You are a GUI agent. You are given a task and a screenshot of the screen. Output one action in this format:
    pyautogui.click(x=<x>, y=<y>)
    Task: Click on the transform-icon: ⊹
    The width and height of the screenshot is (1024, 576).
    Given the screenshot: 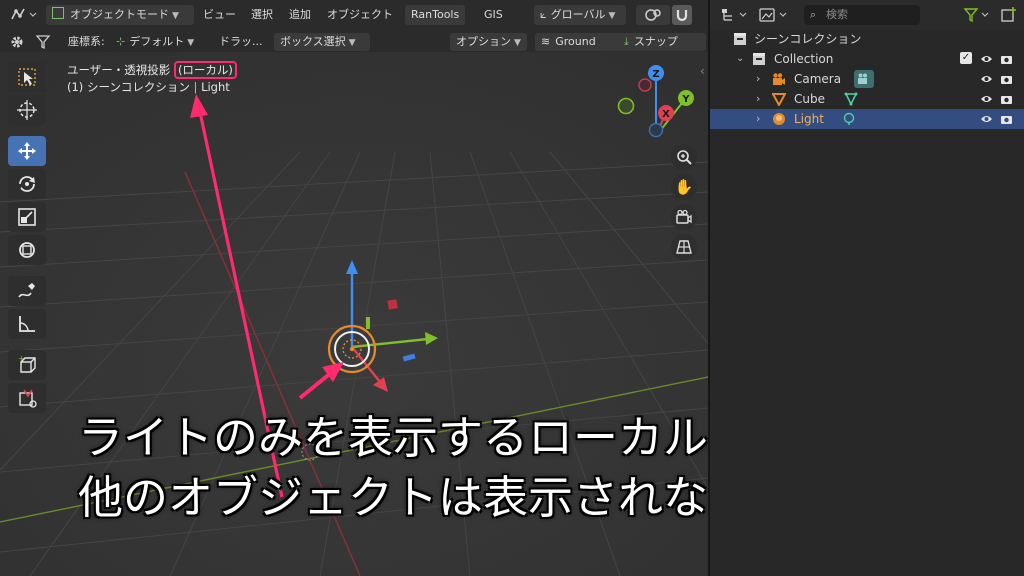 What is the action you would take?
    pyautogui.click(x=121, y=41)
    